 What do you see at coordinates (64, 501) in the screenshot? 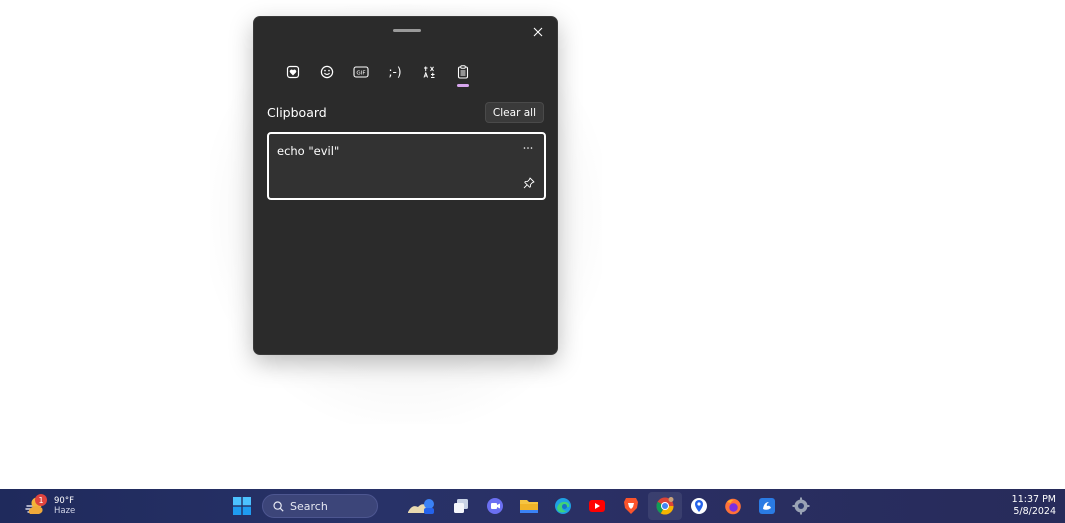
I see `weather-temp: 90°F` at bounding box center [64, 501].